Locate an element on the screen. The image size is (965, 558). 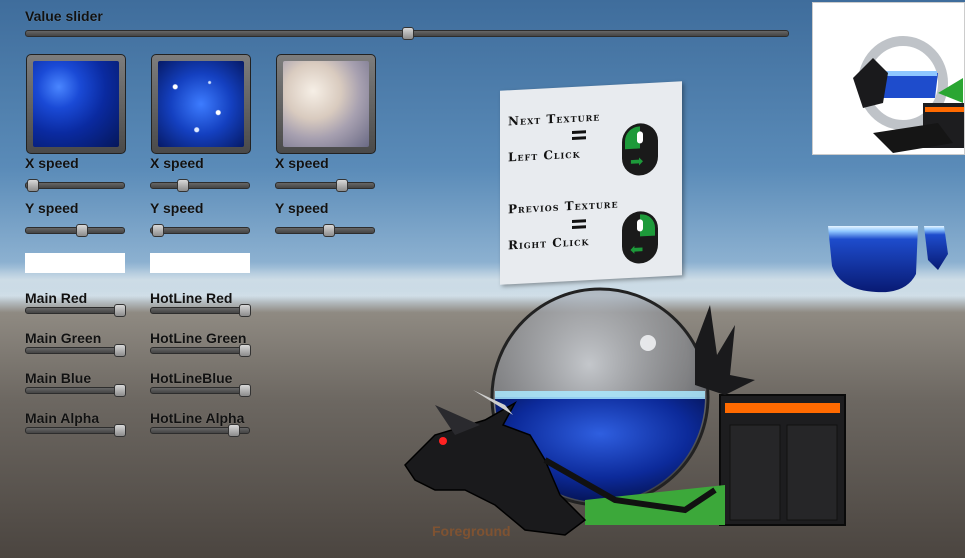
preview-thumbnail is located at coordinates (908, 94).